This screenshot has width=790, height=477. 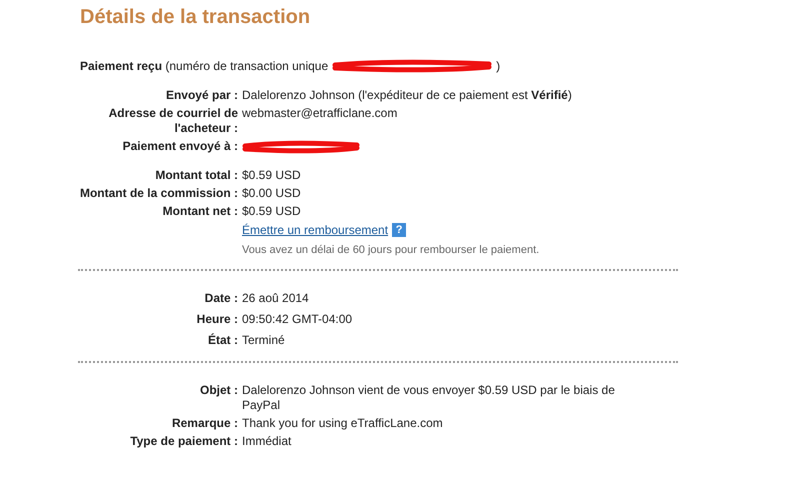 What do you see at coordinates (221, 298) in the screenshot?
I see `field-label: Date :` at bounding box center [221, 298].